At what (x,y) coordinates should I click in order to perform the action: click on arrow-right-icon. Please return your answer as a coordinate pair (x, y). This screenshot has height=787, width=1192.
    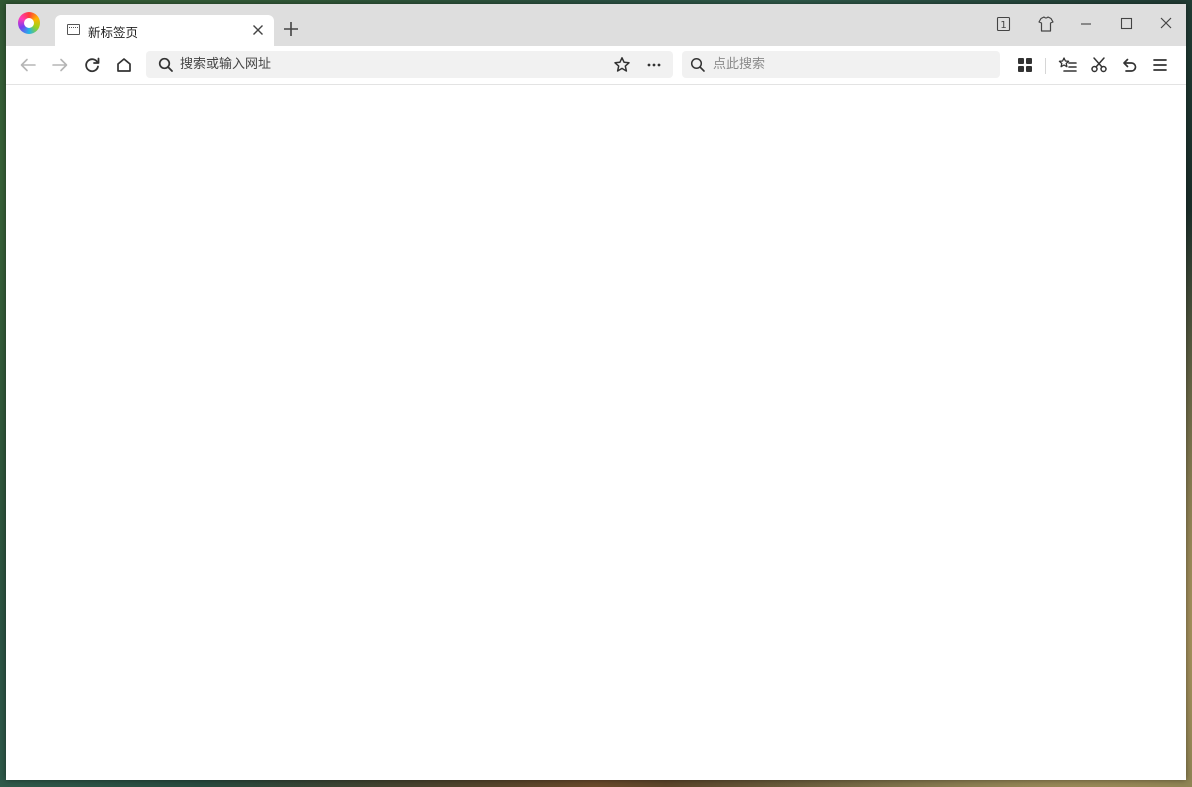
    Looking at the image, I should click on (60, 65).